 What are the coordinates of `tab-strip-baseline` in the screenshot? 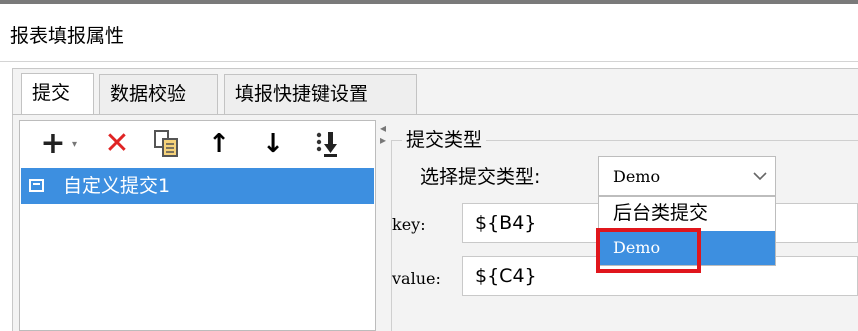 It's located at (435, 114).